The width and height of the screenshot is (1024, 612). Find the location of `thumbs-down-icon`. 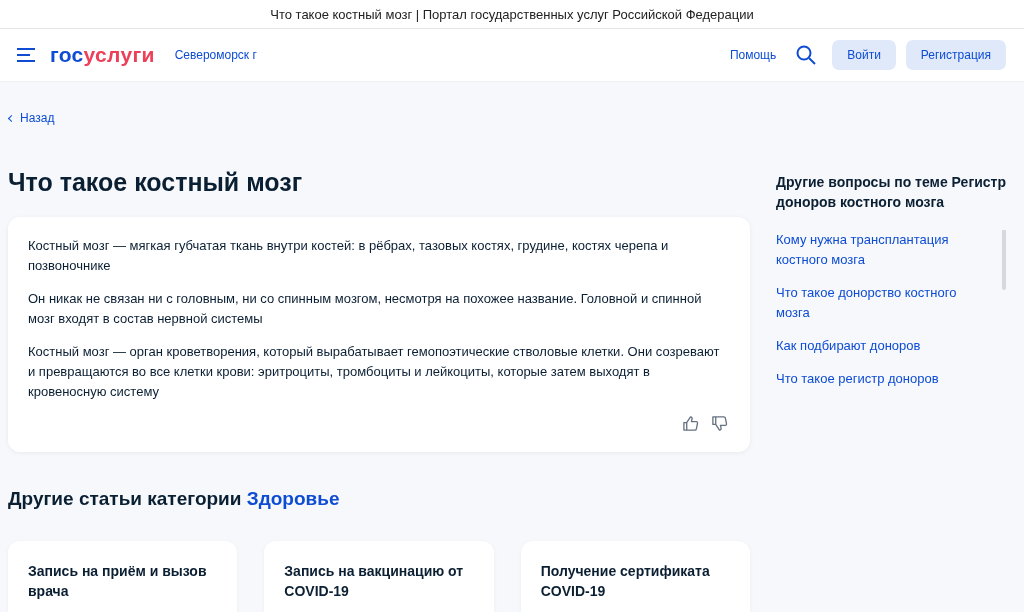

thumbs-down-icon is located at coordinates (719, 423).